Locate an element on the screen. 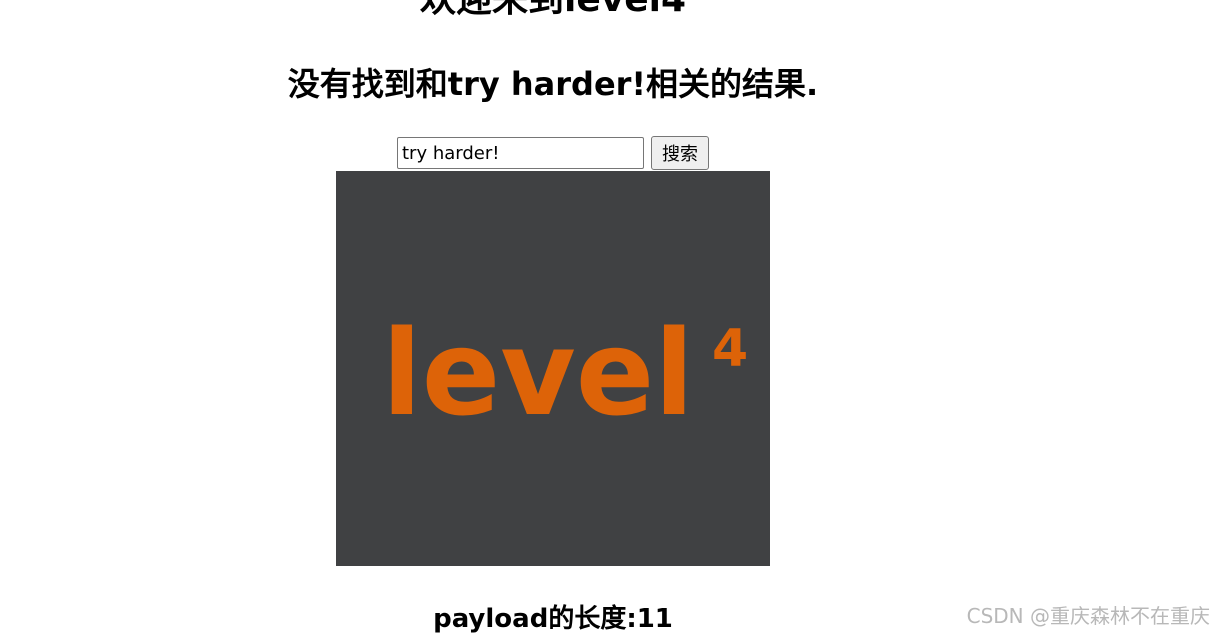  welcome-heading: 欢迎来到level4 is located at coordinates (553, 11).